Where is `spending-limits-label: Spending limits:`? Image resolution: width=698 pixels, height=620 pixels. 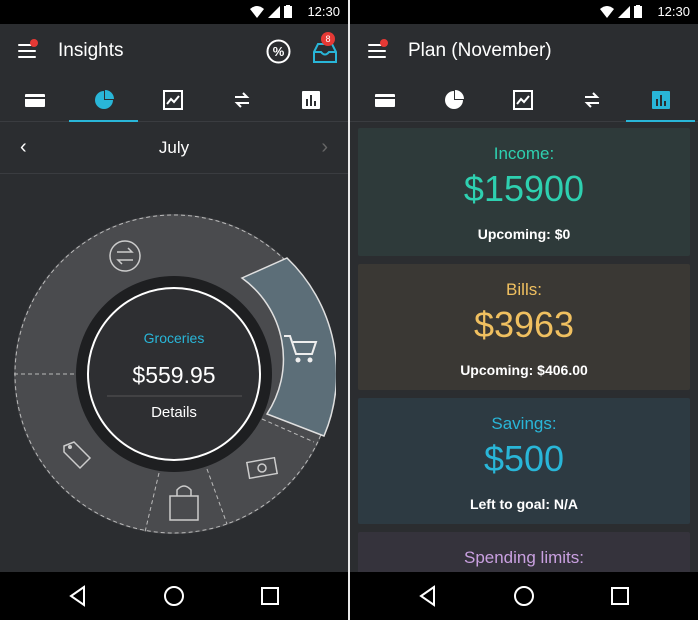
spending-limits-label: Spending limits: is located at coordinates (523, 557).